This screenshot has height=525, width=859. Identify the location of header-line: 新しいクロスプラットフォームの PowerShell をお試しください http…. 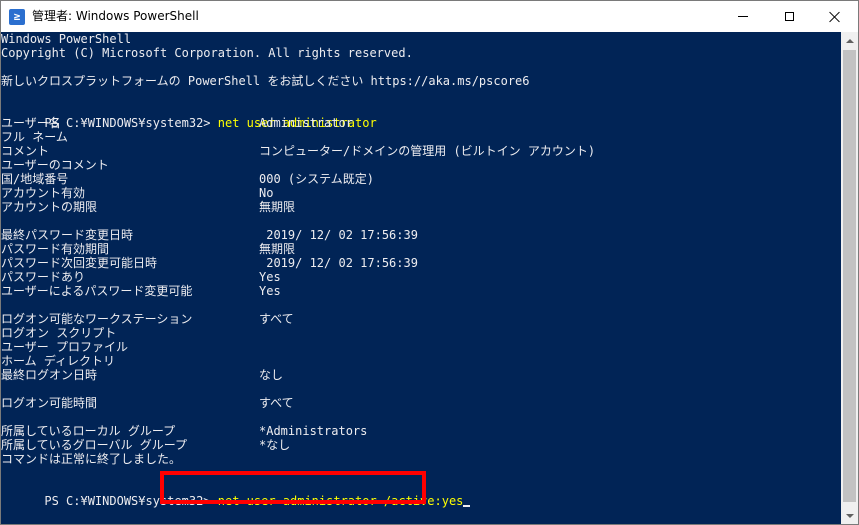
(265, 81).